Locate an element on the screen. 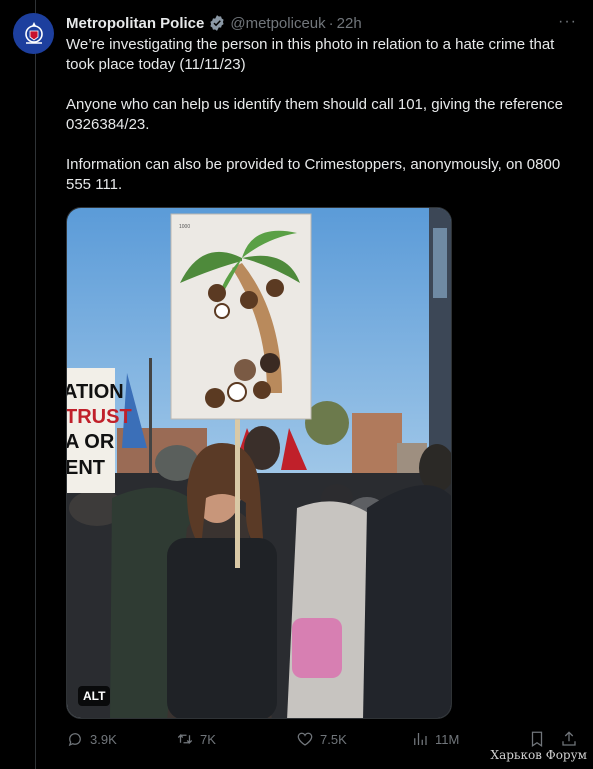  verified-badge-icon is located at coordinates (217, 23).